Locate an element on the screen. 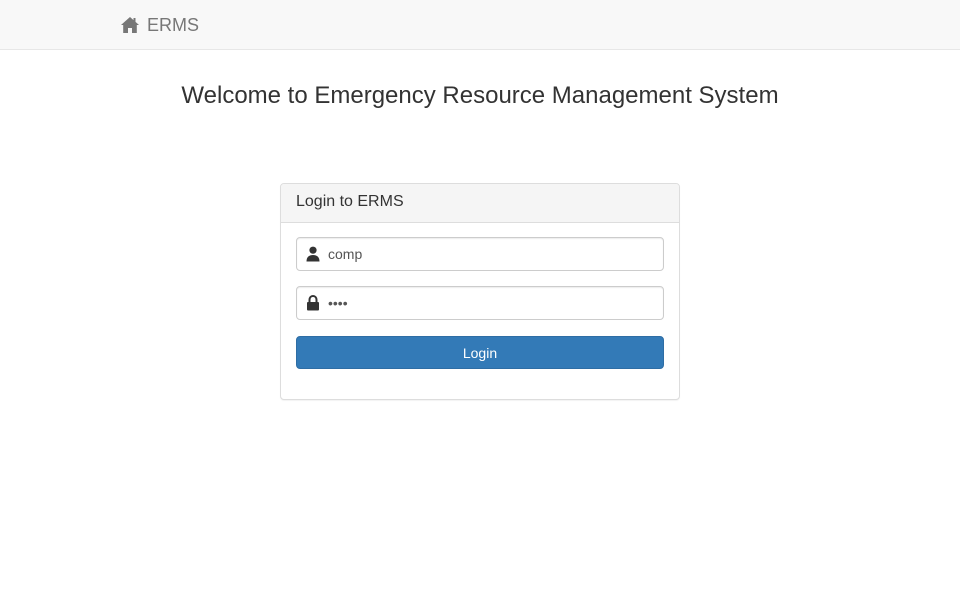  top-navbar: ERMS is located at coordinates (480, 25).